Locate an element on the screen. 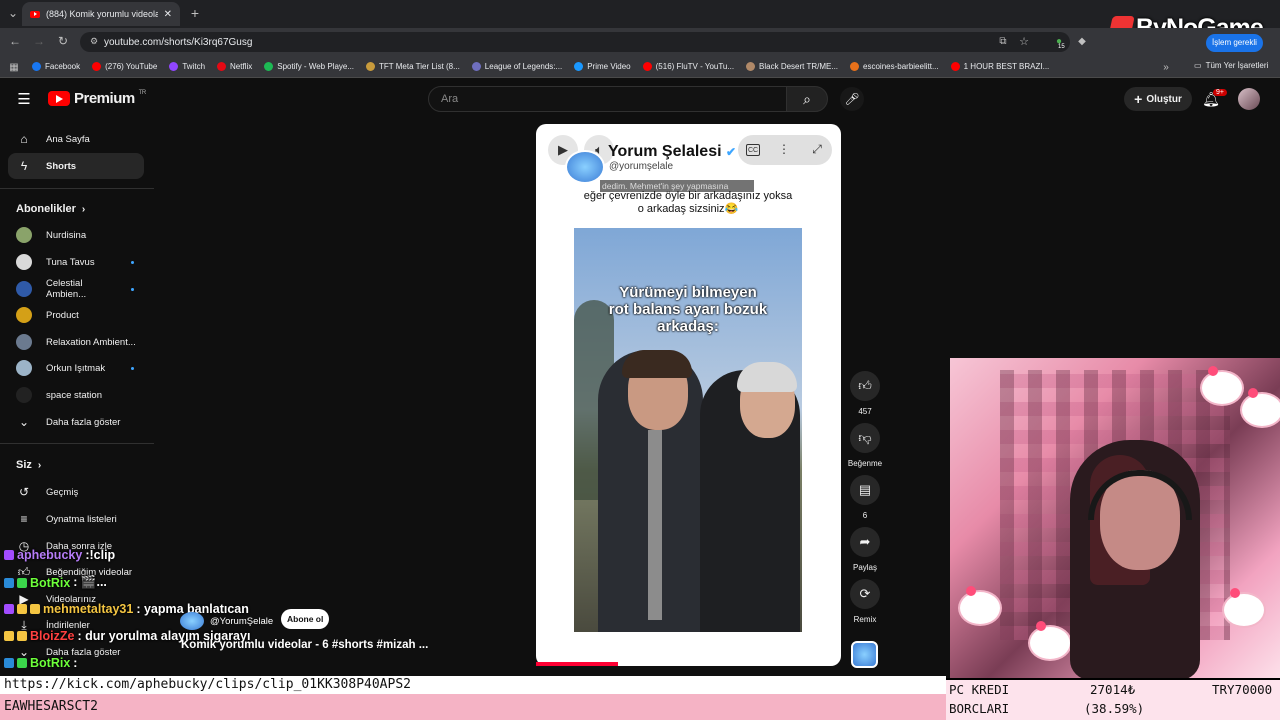 The height and width of the screenshot is (720, 1280). avatar is located at coordinates (1249, 99).